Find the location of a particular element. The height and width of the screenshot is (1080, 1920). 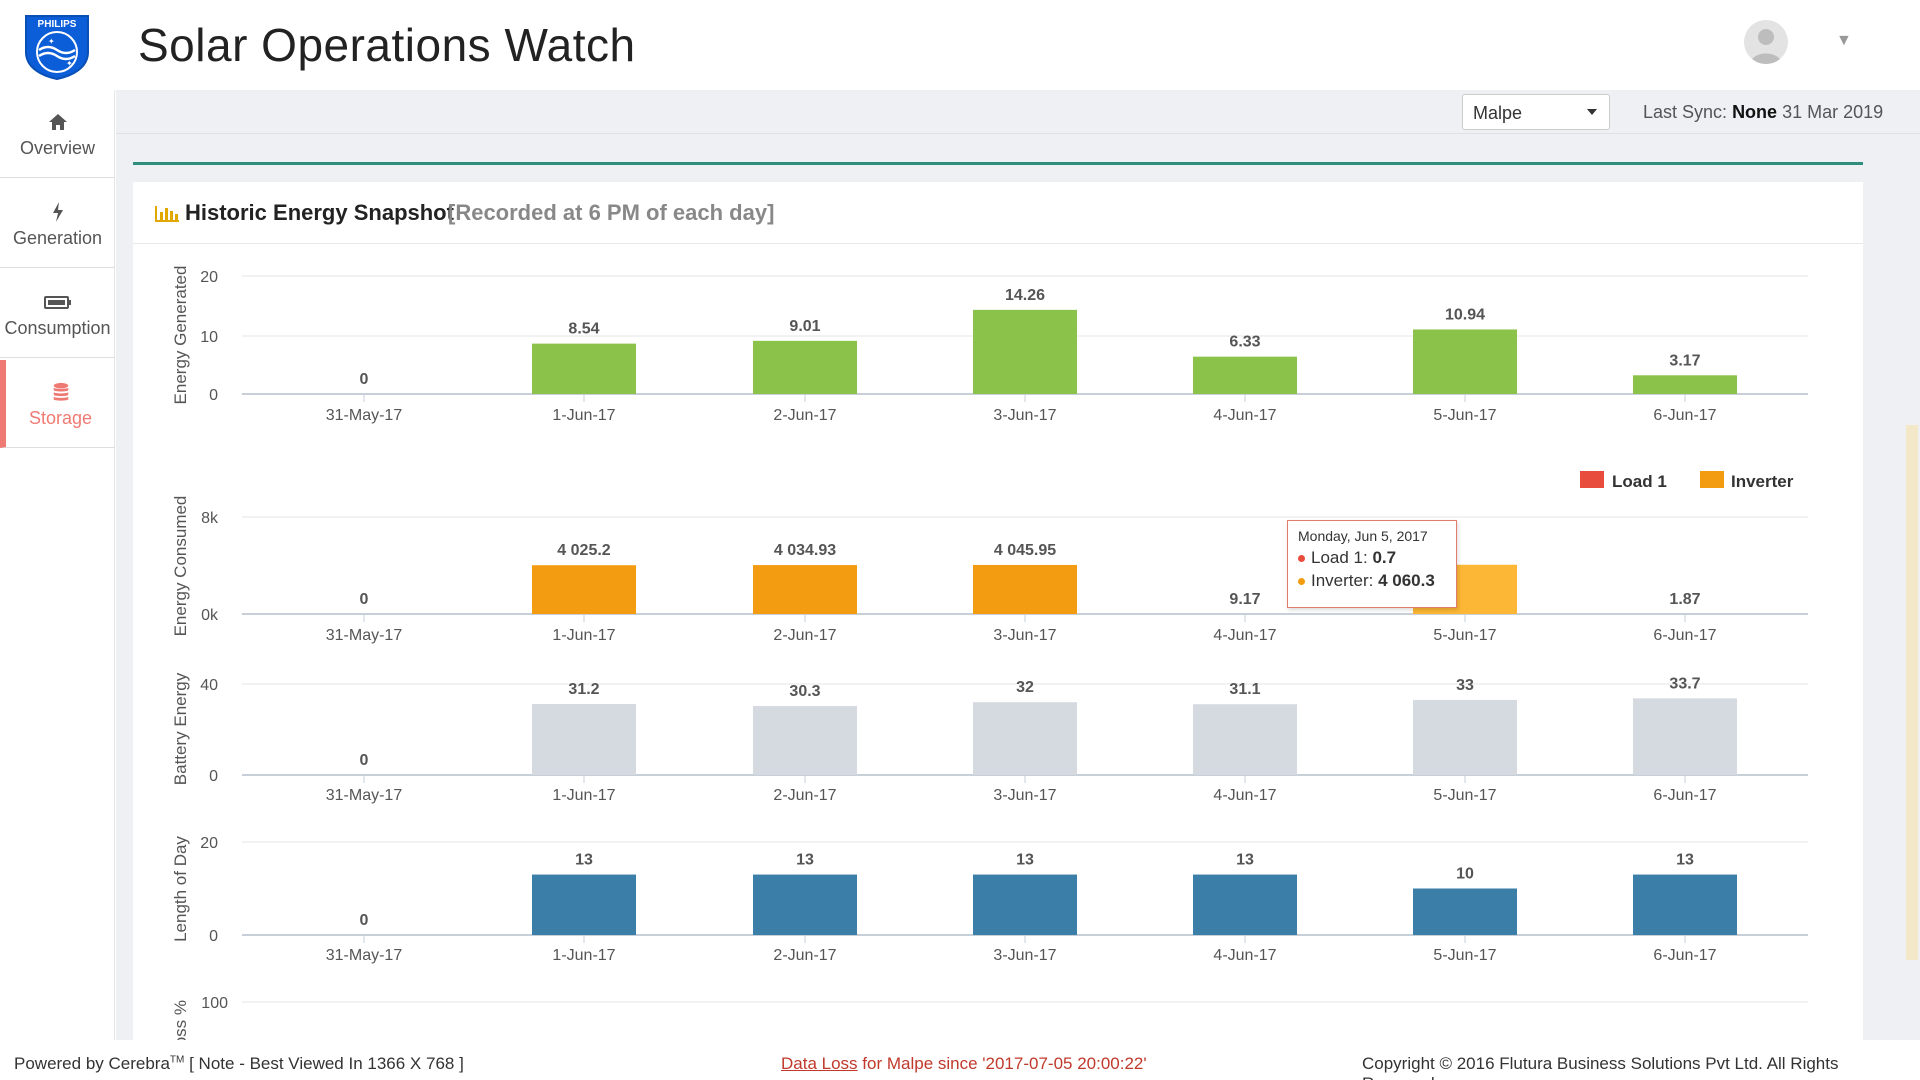

footer-note: [ Note - Best Viewed In 1366 X 768 ] is located at coordinates (326, 1063).